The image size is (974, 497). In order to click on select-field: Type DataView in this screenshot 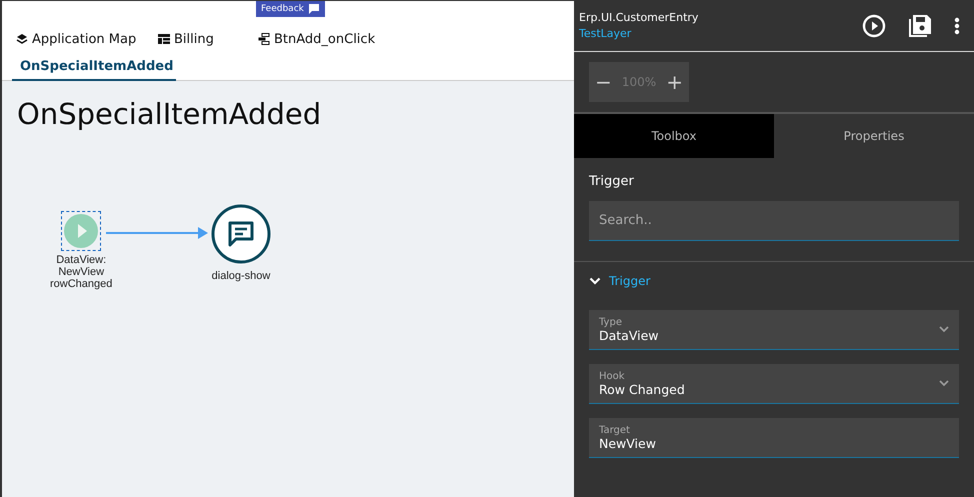, I will do `click(774, 330)`.